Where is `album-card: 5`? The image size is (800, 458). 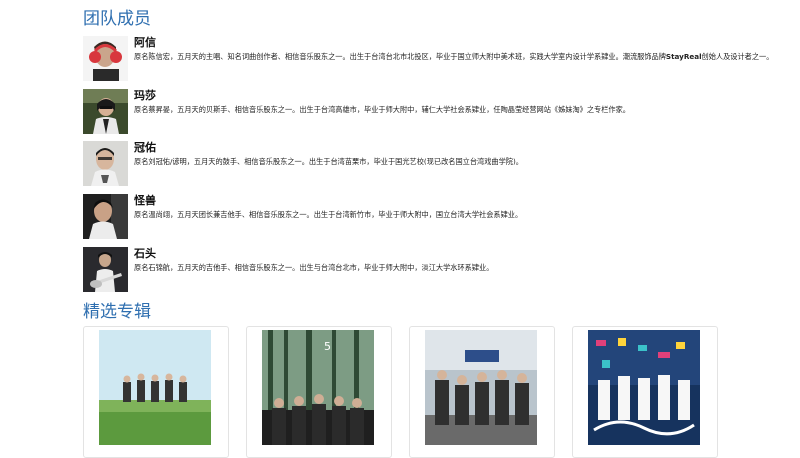 album-card: 5 is located at coordinates (319, 392).